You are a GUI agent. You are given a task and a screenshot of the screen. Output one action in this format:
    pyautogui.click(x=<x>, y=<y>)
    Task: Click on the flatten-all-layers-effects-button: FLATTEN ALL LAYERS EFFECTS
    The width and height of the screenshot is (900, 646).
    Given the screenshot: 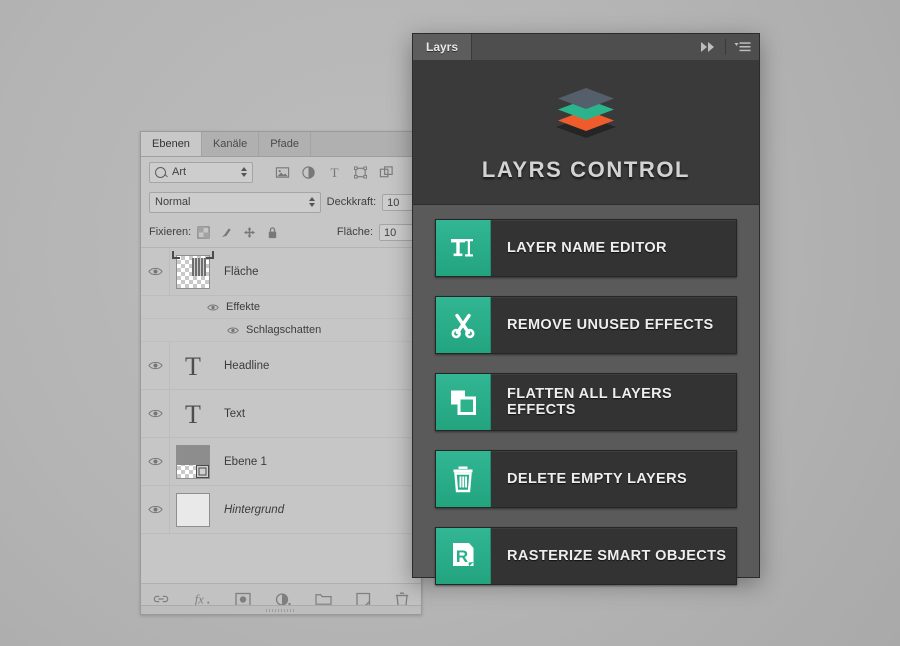 What is the action you would take?
    pyautogui.click(x=586, y=402)
    